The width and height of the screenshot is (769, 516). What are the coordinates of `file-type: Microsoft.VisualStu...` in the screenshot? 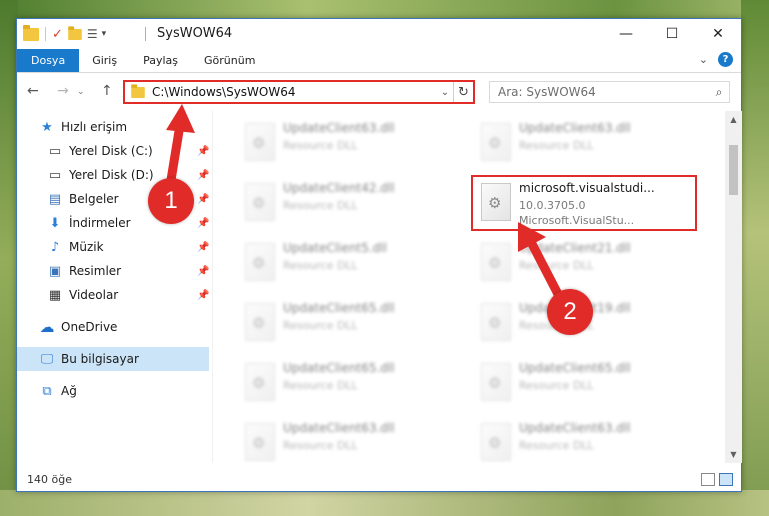 It's located at (577, 220).